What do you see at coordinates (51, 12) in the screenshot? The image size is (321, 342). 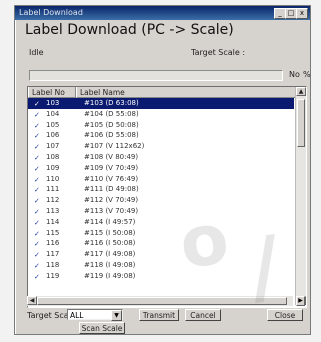 I see `window-title: Label Download` at bounding box center [51, 12].